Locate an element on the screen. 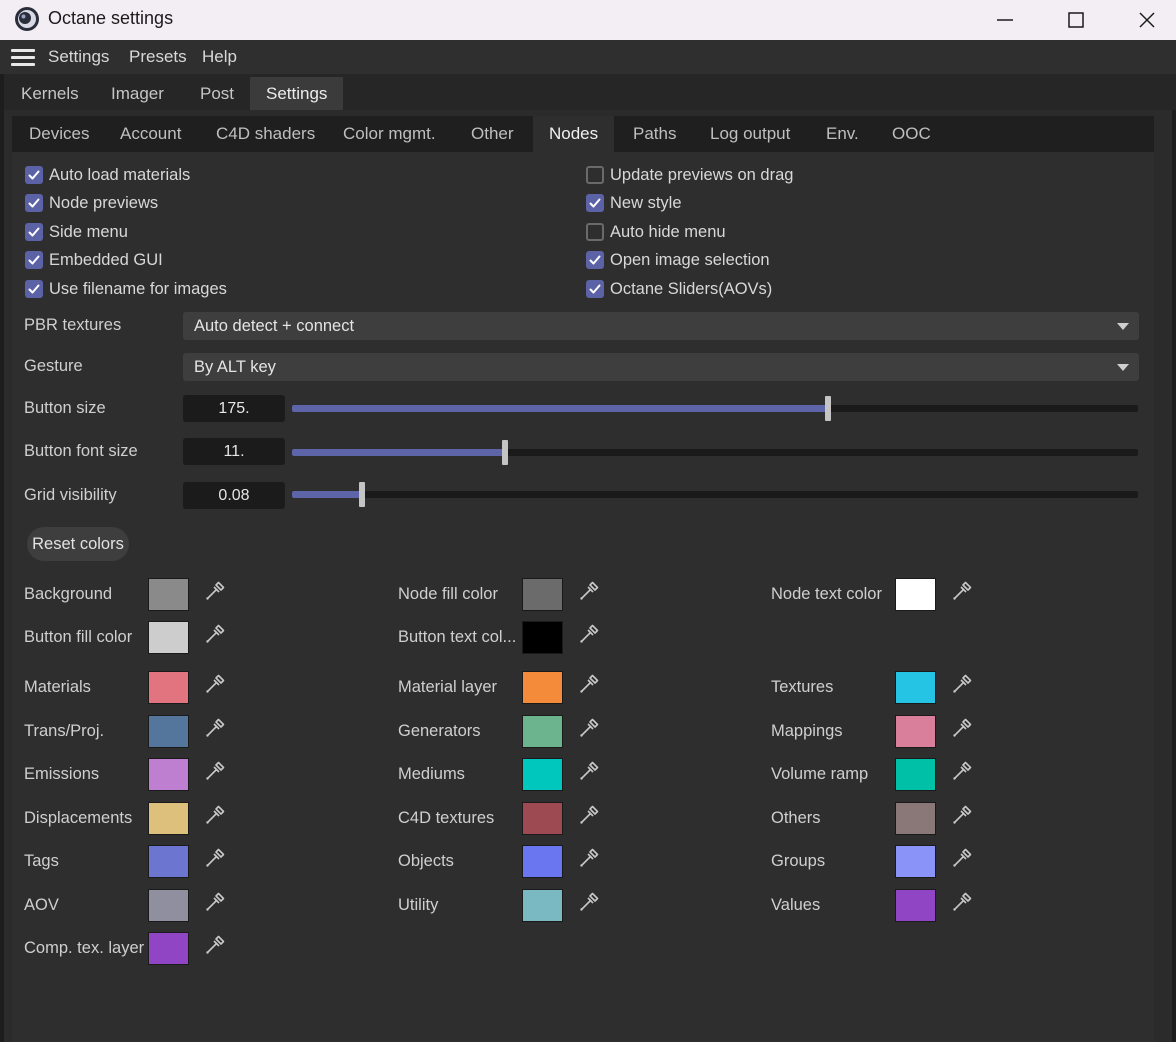 The height and width of the screenshot is (1042, 1176). tab-env: Env. is located at coordinates (842, 134).